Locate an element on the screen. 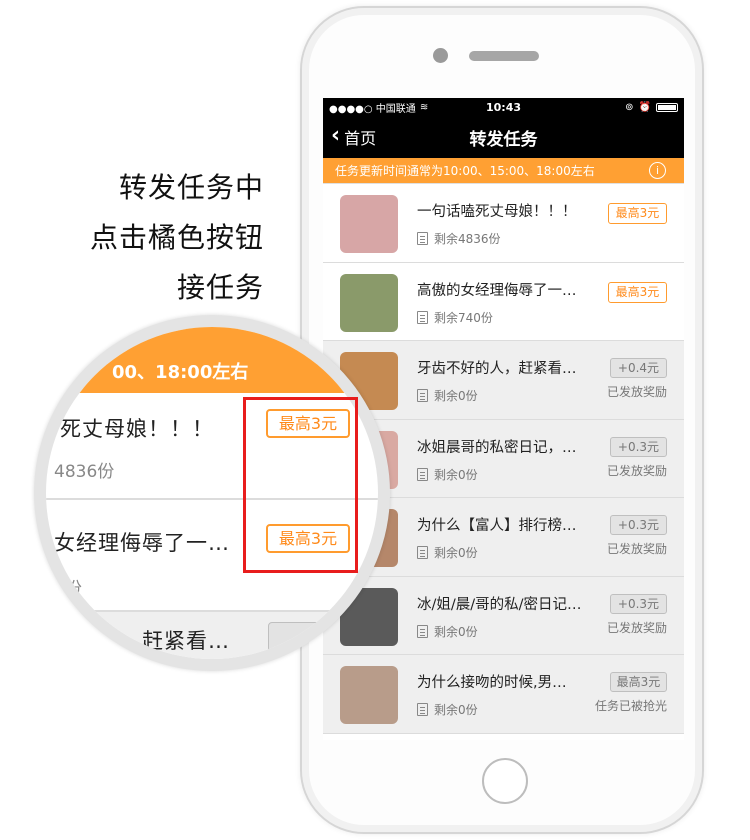  task-row: 为什么接吻的时候,男… 剩余0份 最高3元任务已被抢光 is located at coordinates (503, 694).